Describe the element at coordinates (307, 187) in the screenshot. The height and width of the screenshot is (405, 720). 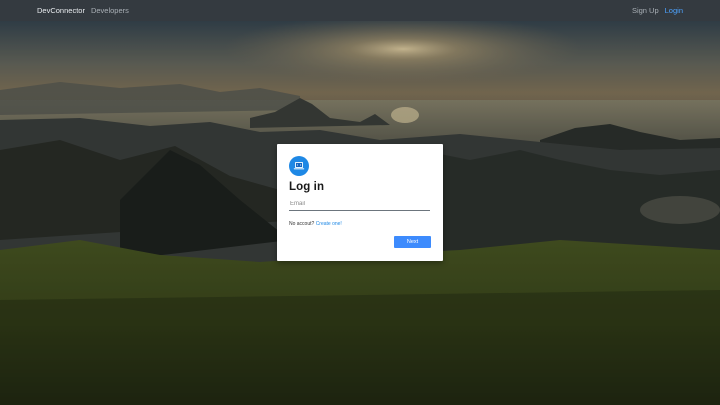
I see `login-title: Log in` at that location.